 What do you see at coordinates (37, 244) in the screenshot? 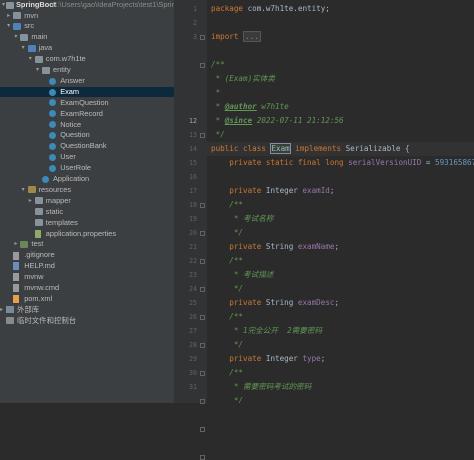
I see `tree-item-label: test` at bounding box center [37, 244].